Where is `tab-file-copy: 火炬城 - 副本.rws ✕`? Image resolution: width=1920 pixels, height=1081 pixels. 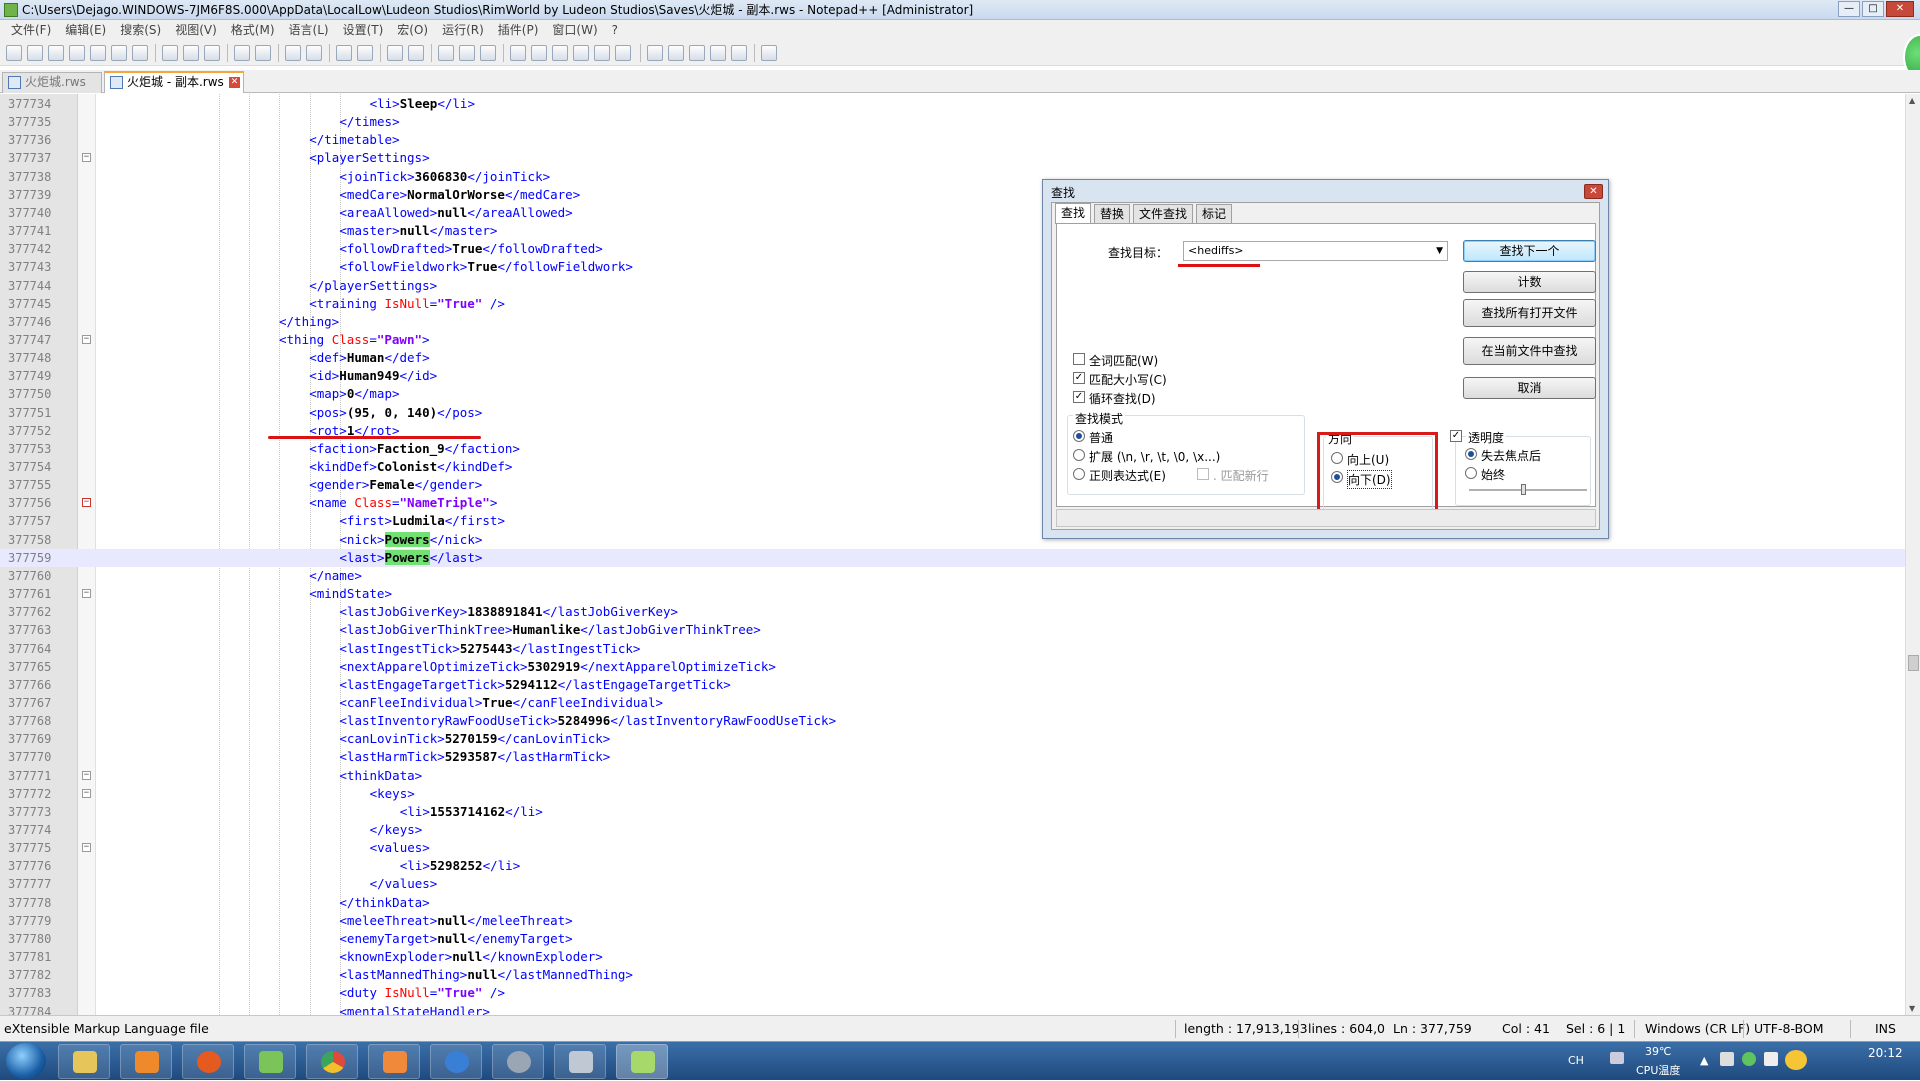
tab-file-copy: 火炬城 - 副本.rws ✕ is located at coordinates (174, 82).